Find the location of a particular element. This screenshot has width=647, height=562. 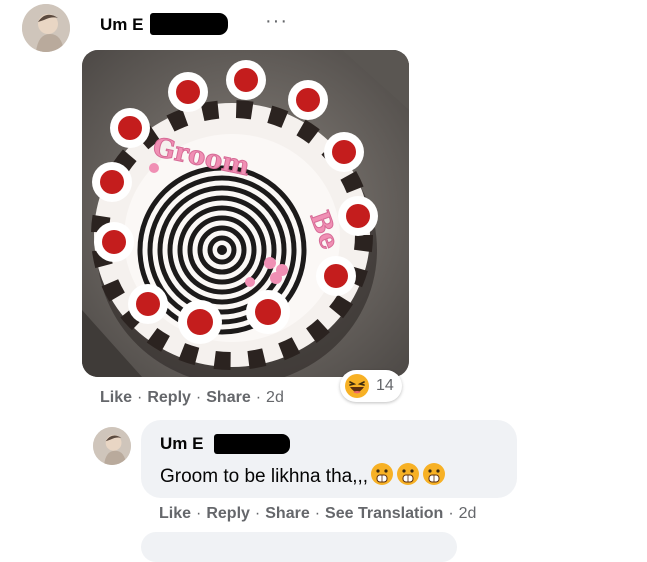

laughing-emoji-icon is located at coordinates (357, 386).